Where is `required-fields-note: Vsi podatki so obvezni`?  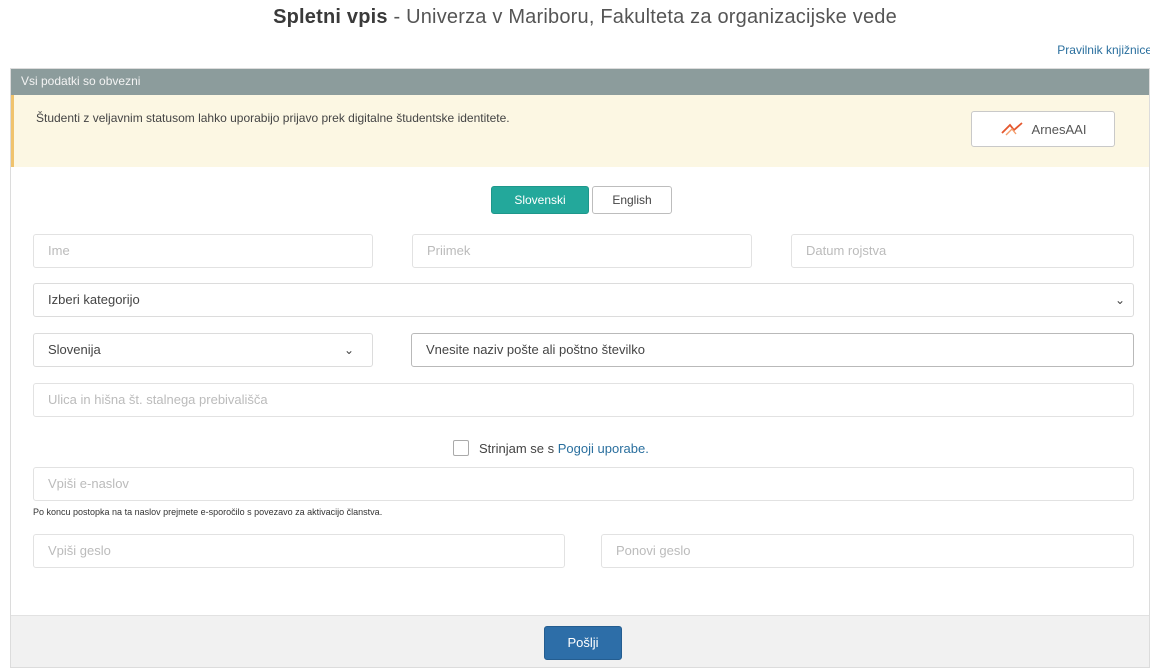 required-fields-note: Vsi podatki so obvezni is located at coordinates (580, 82).